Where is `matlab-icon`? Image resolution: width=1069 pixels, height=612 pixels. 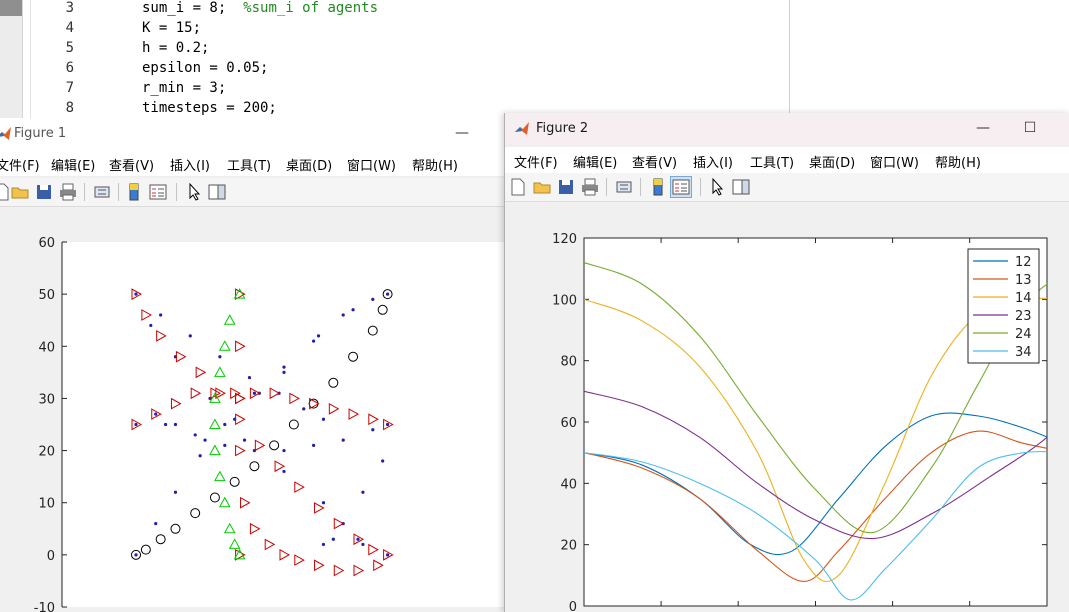 matlab-icon is located at coordinates (522, 128).